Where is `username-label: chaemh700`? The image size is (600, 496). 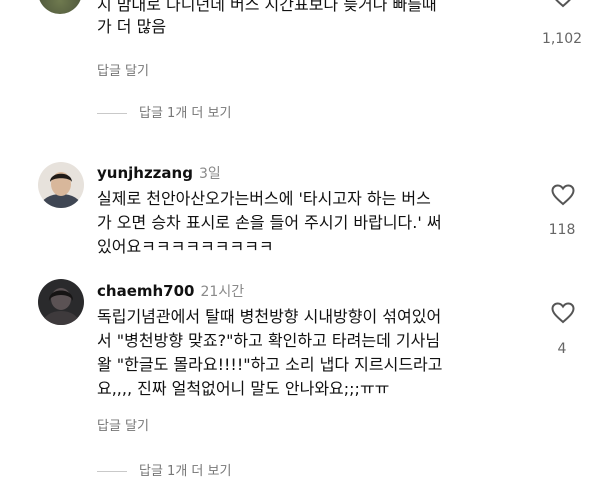 username-label: chaemh700 is located at coordinates (146, 291).